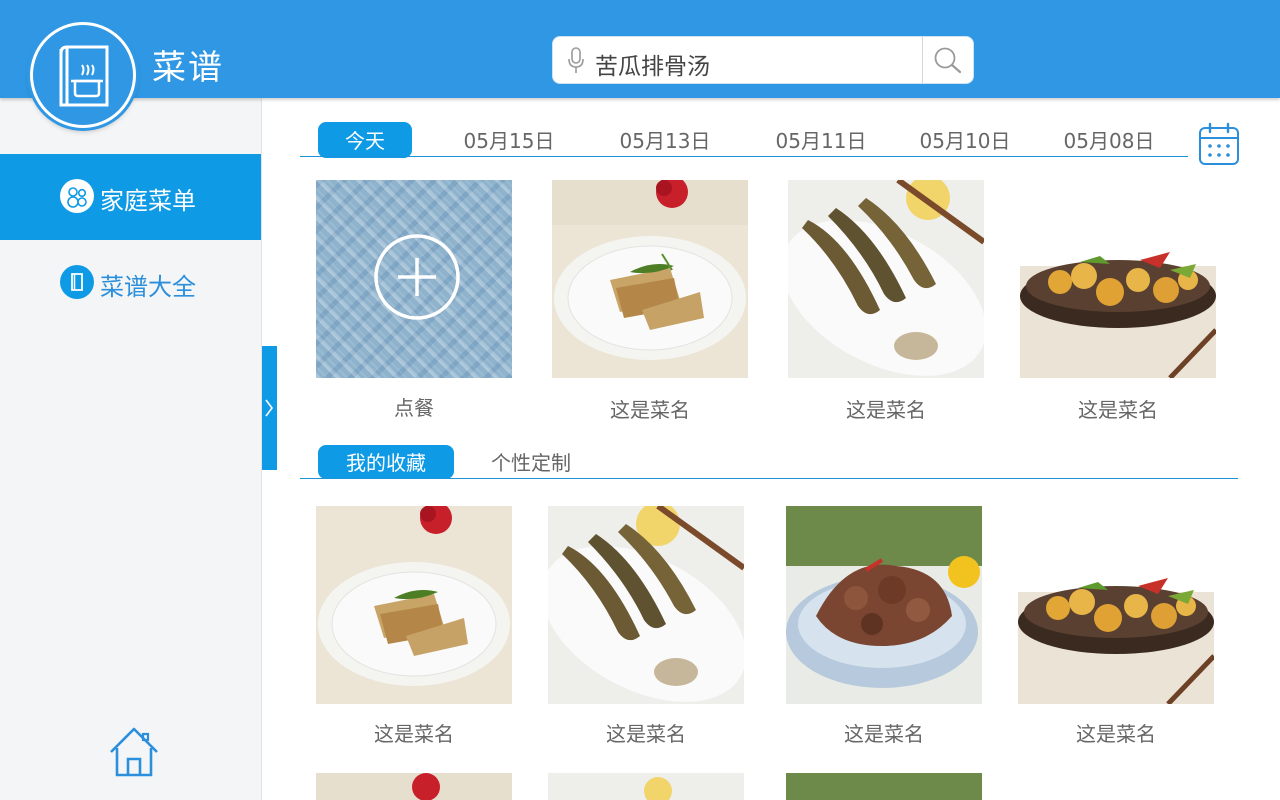  What do you see at coordinates (365, 140) in the screenshot?
I see `date-tab-today: 今天` at bounding box center [365, 140].